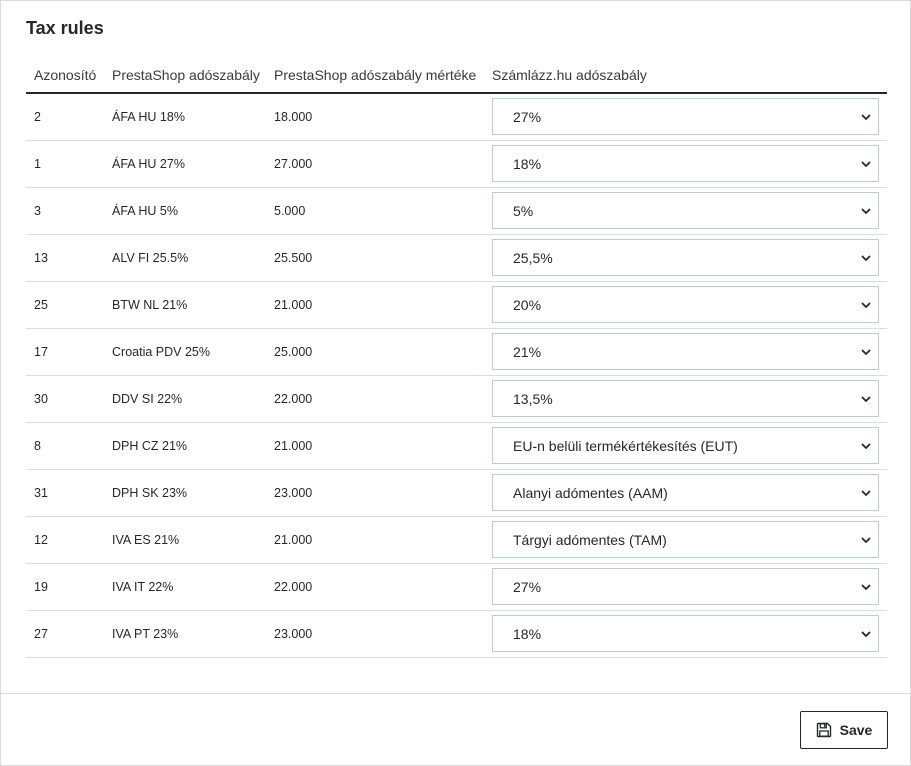 The height and width of the screenshot is (766, 911). Describe the element at coordinates (65, 28) in the screenshot. I see `panel-title: Tax rules` at that location.